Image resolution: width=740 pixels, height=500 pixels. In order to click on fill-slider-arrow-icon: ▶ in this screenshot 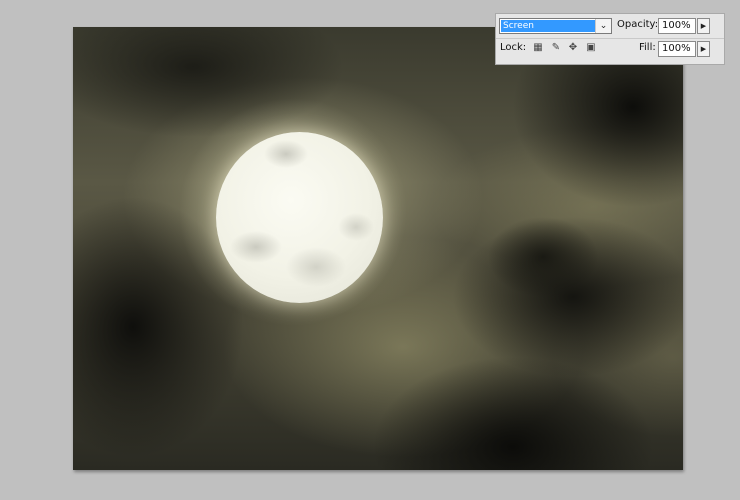, I will do `click(703, 49)`.